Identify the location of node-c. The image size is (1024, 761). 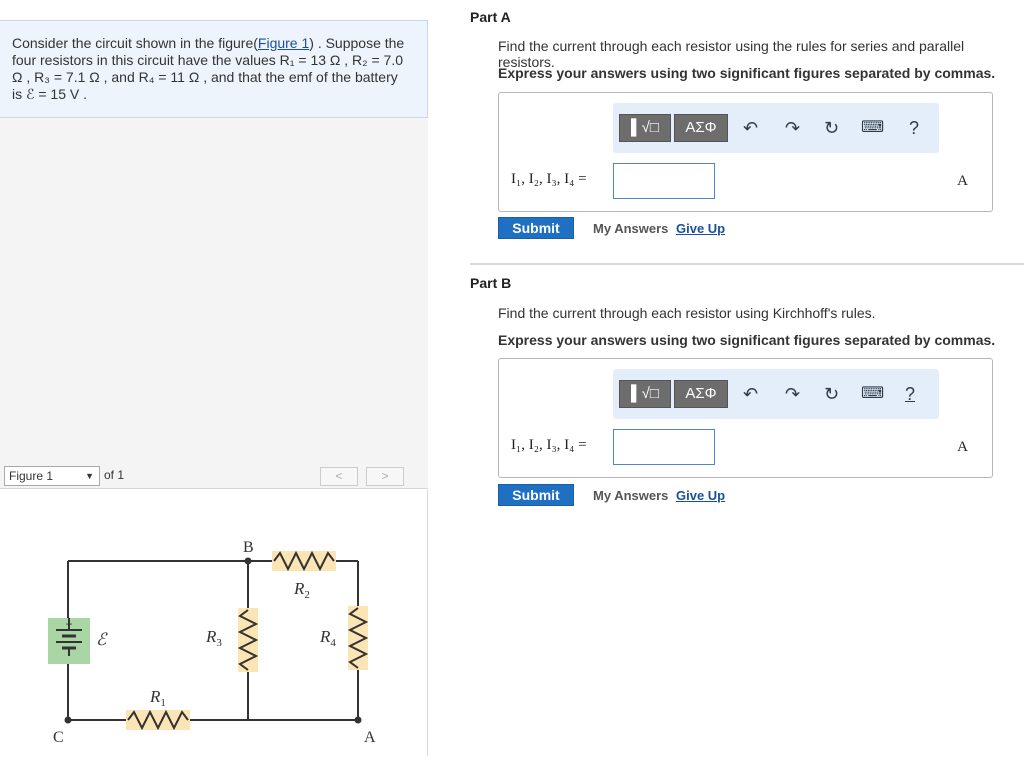
(68, 720).